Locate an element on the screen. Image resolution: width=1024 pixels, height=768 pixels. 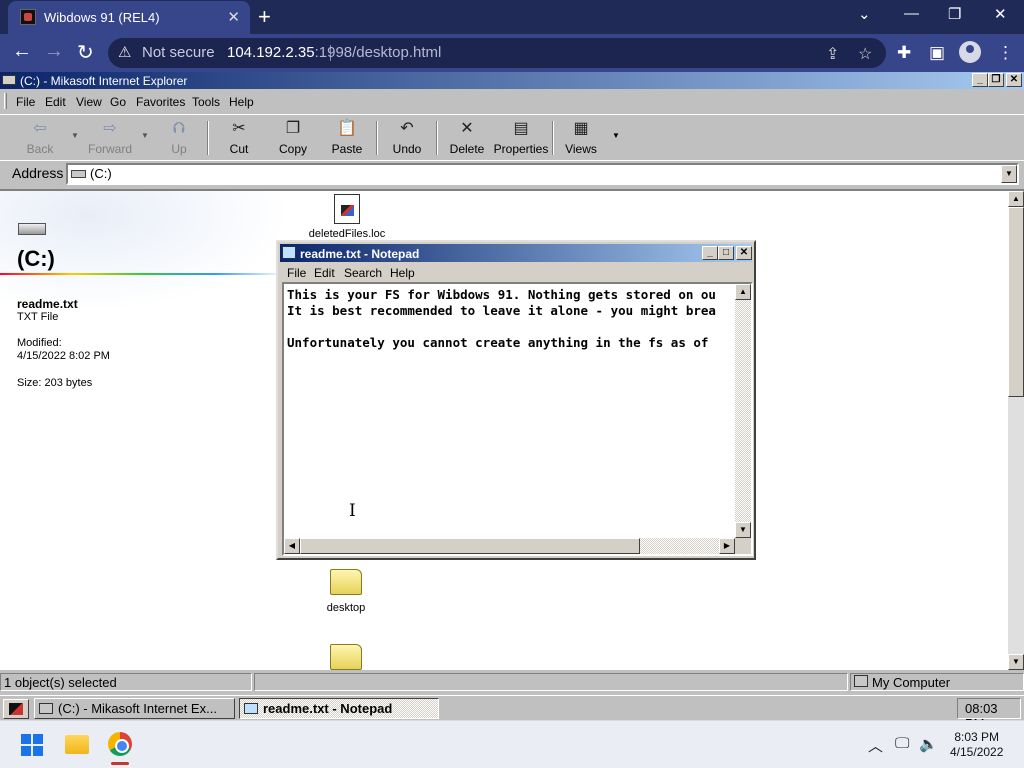
copy-button: ❐ Copy is located at coordinates (293, 137).